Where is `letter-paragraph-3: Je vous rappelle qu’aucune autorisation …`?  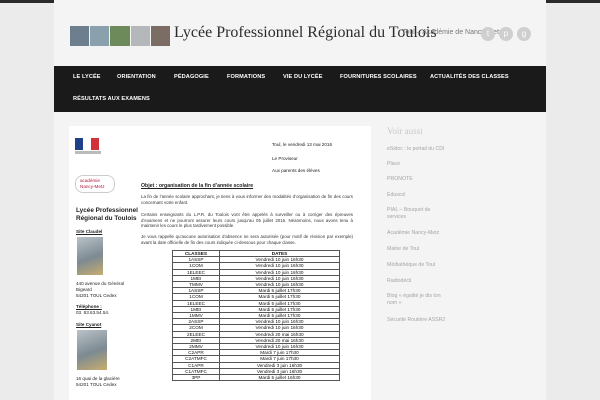 letter-paragraph-3: Je vous rappelle qu’aucune autorisation … is located at coordinates (247, 239).